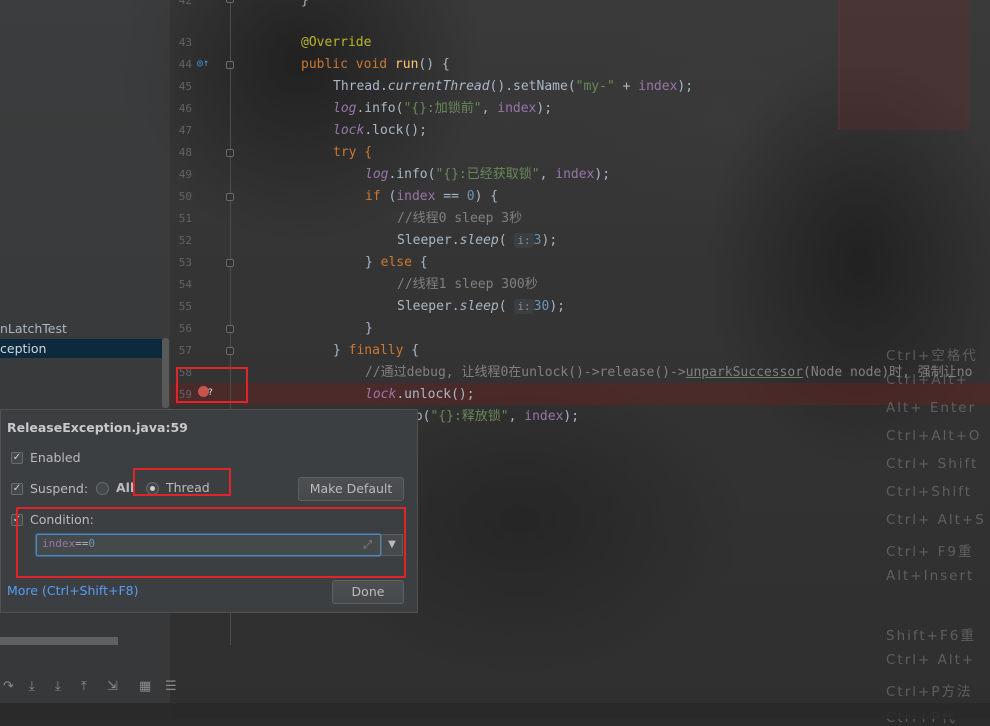 This screenshot has width=990, height=726. What do you see at coordinates (927, 380) in the screenshot?
I see `keymap-hint: Ctrl+Alt+` at bounding box center [927, 380].